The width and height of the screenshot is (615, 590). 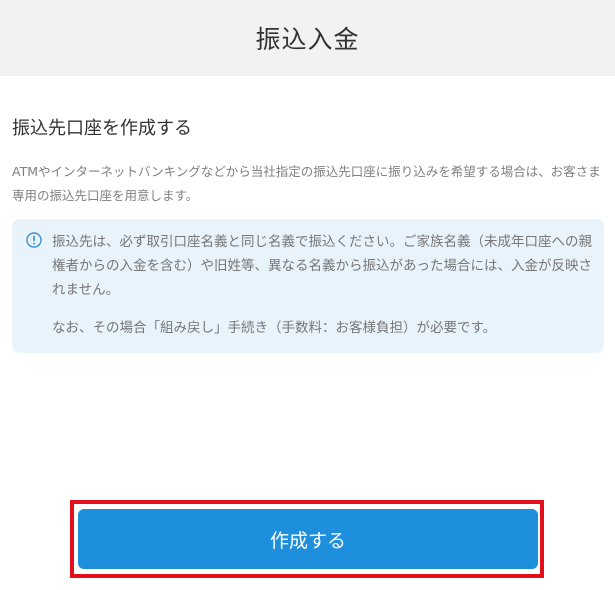 I want to click on page-header: 振込入金, so click(x=307, y=38).